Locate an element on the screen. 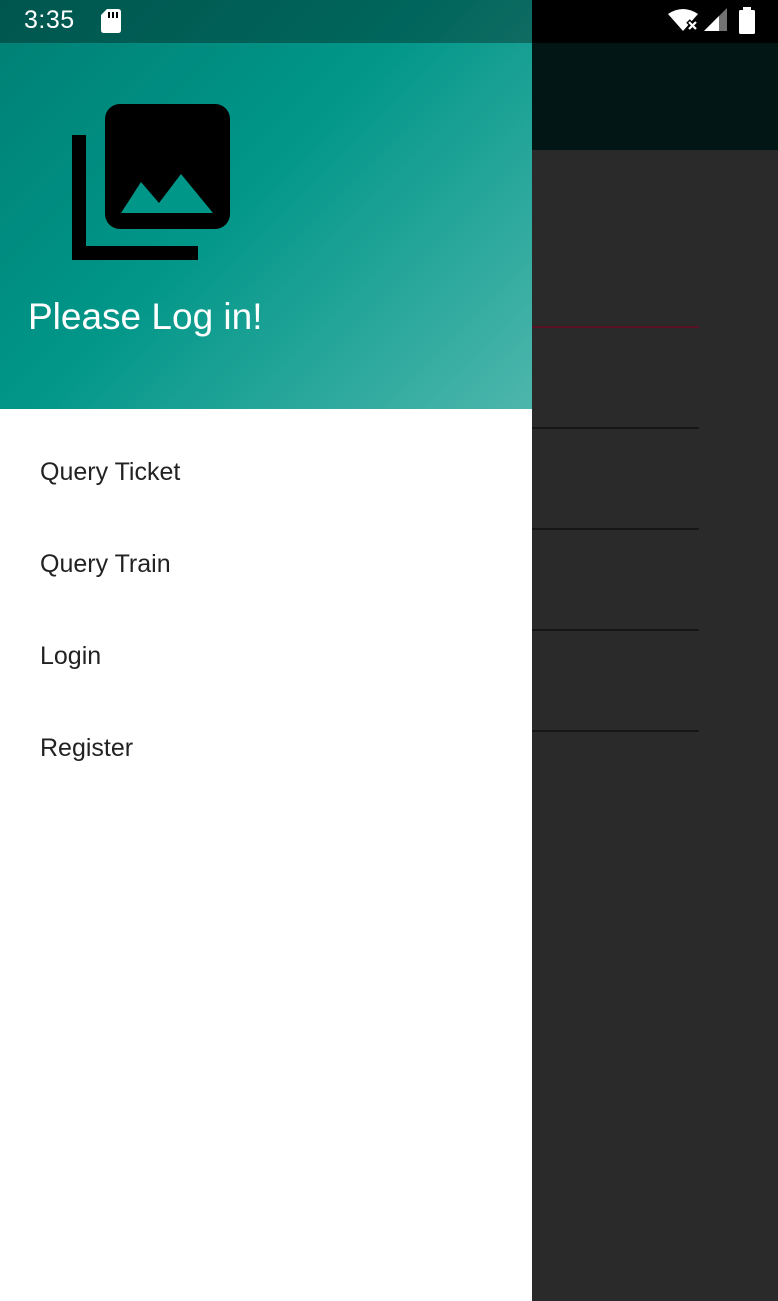 The width and height of the screenshot is (778, 1301). menu-item-query-train: Query Train is located at coordinates (266, 564).